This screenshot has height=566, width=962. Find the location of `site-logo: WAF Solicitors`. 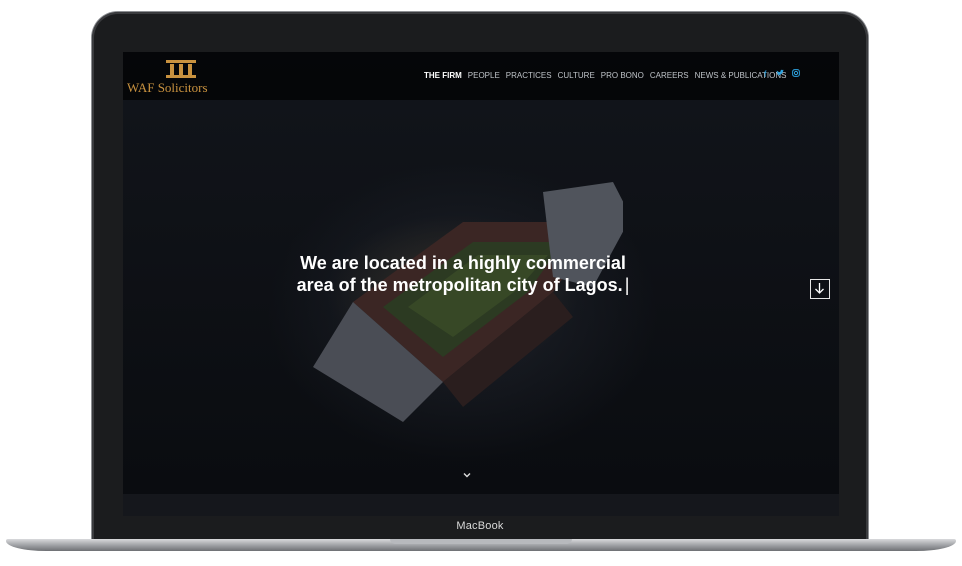

site-logo: WAF Solicitors is located at coordinates (182, 77).